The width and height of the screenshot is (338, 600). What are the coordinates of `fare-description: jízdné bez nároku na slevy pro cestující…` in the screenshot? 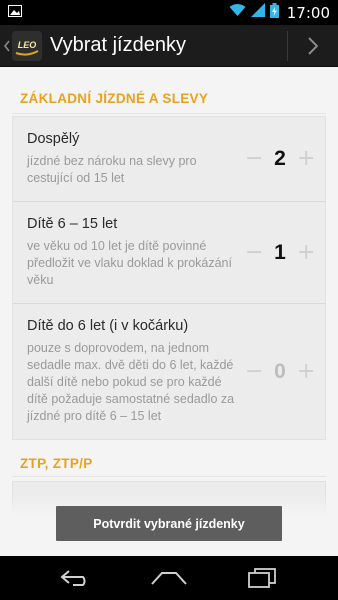 It's located at (112, 169).